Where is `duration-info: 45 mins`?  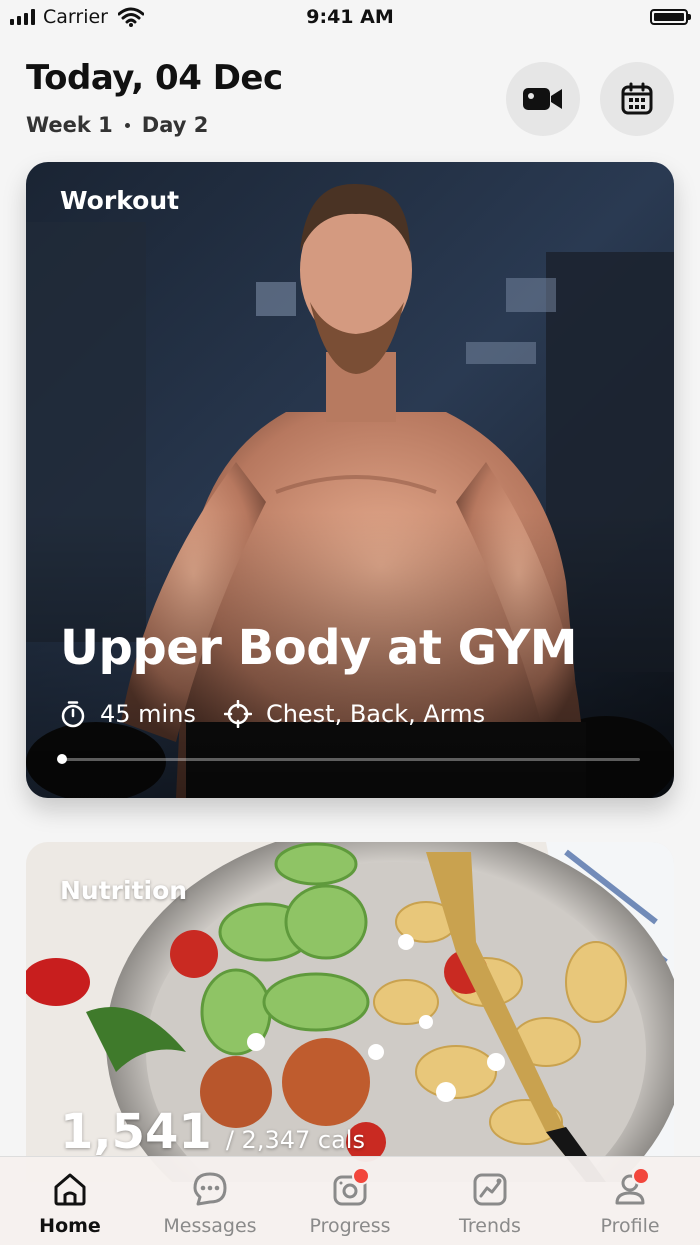 duration-info: 45 mins is located at coordinates (128, 714).